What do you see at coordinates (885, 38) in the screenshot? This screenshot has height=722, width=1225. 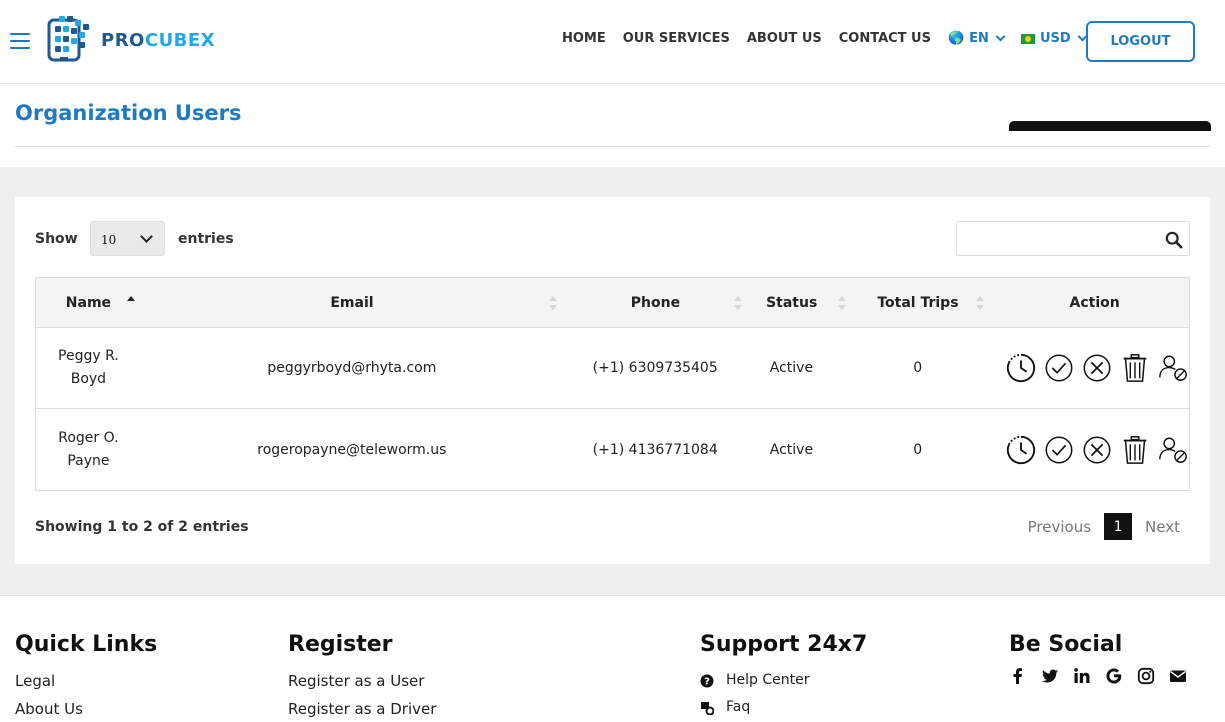 I see `nav-contact-us: CONTACT US` at bounding box center [885, 38].